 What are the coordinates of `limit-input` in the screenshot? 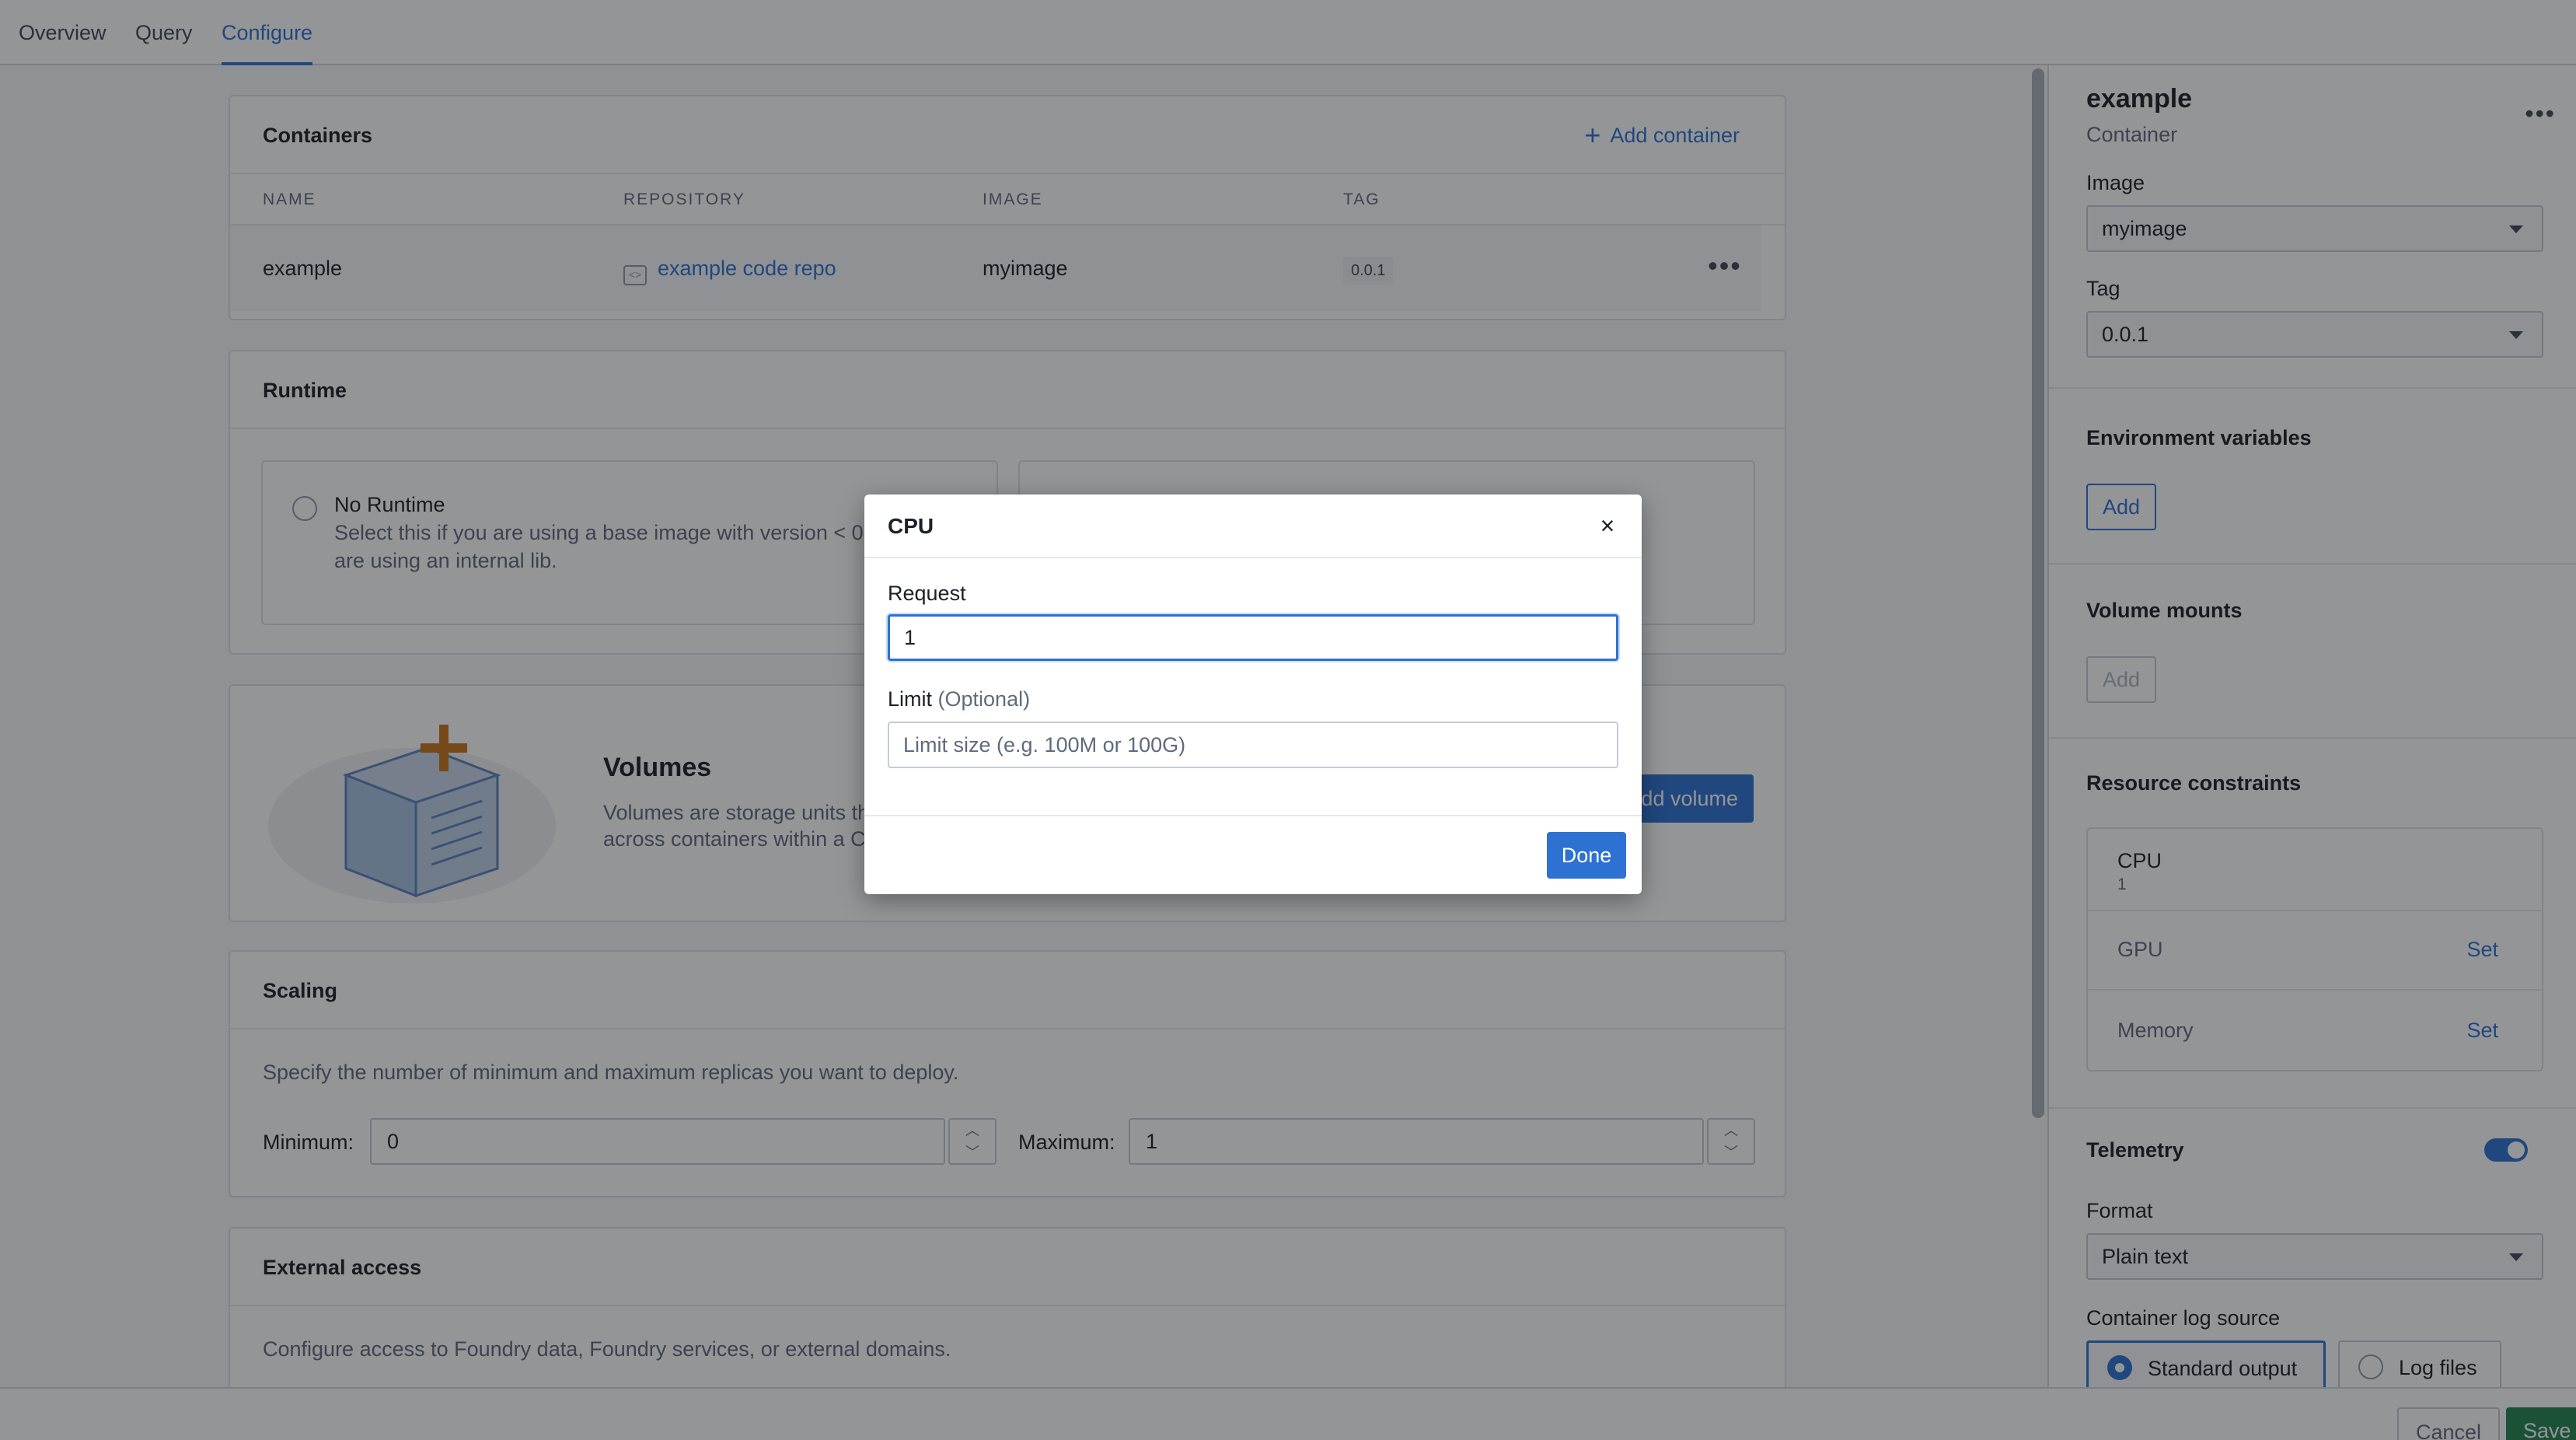 It's located at (1253, 745).